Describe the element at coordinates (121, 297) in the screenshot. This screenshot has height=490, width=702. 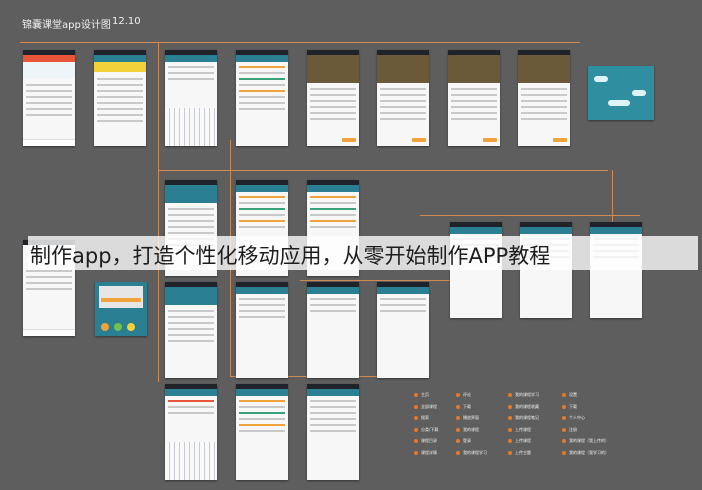
I see `login-card` at that location.